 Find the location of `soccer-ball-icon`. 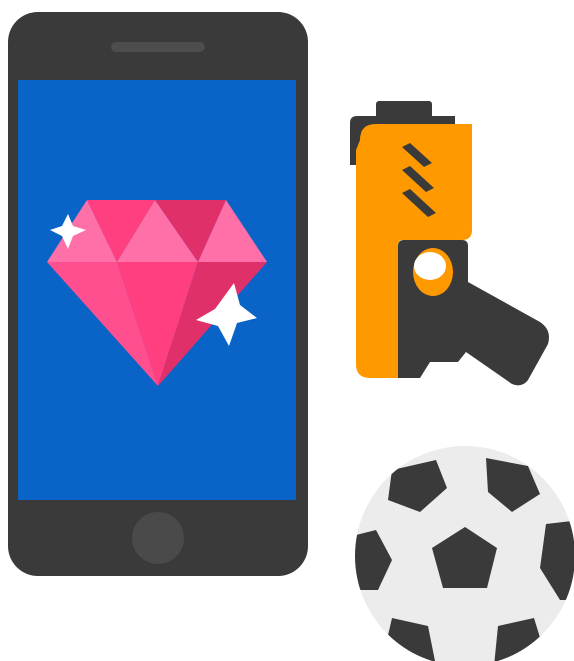

soccer-ball-icon is located at coordinates (464, 553).